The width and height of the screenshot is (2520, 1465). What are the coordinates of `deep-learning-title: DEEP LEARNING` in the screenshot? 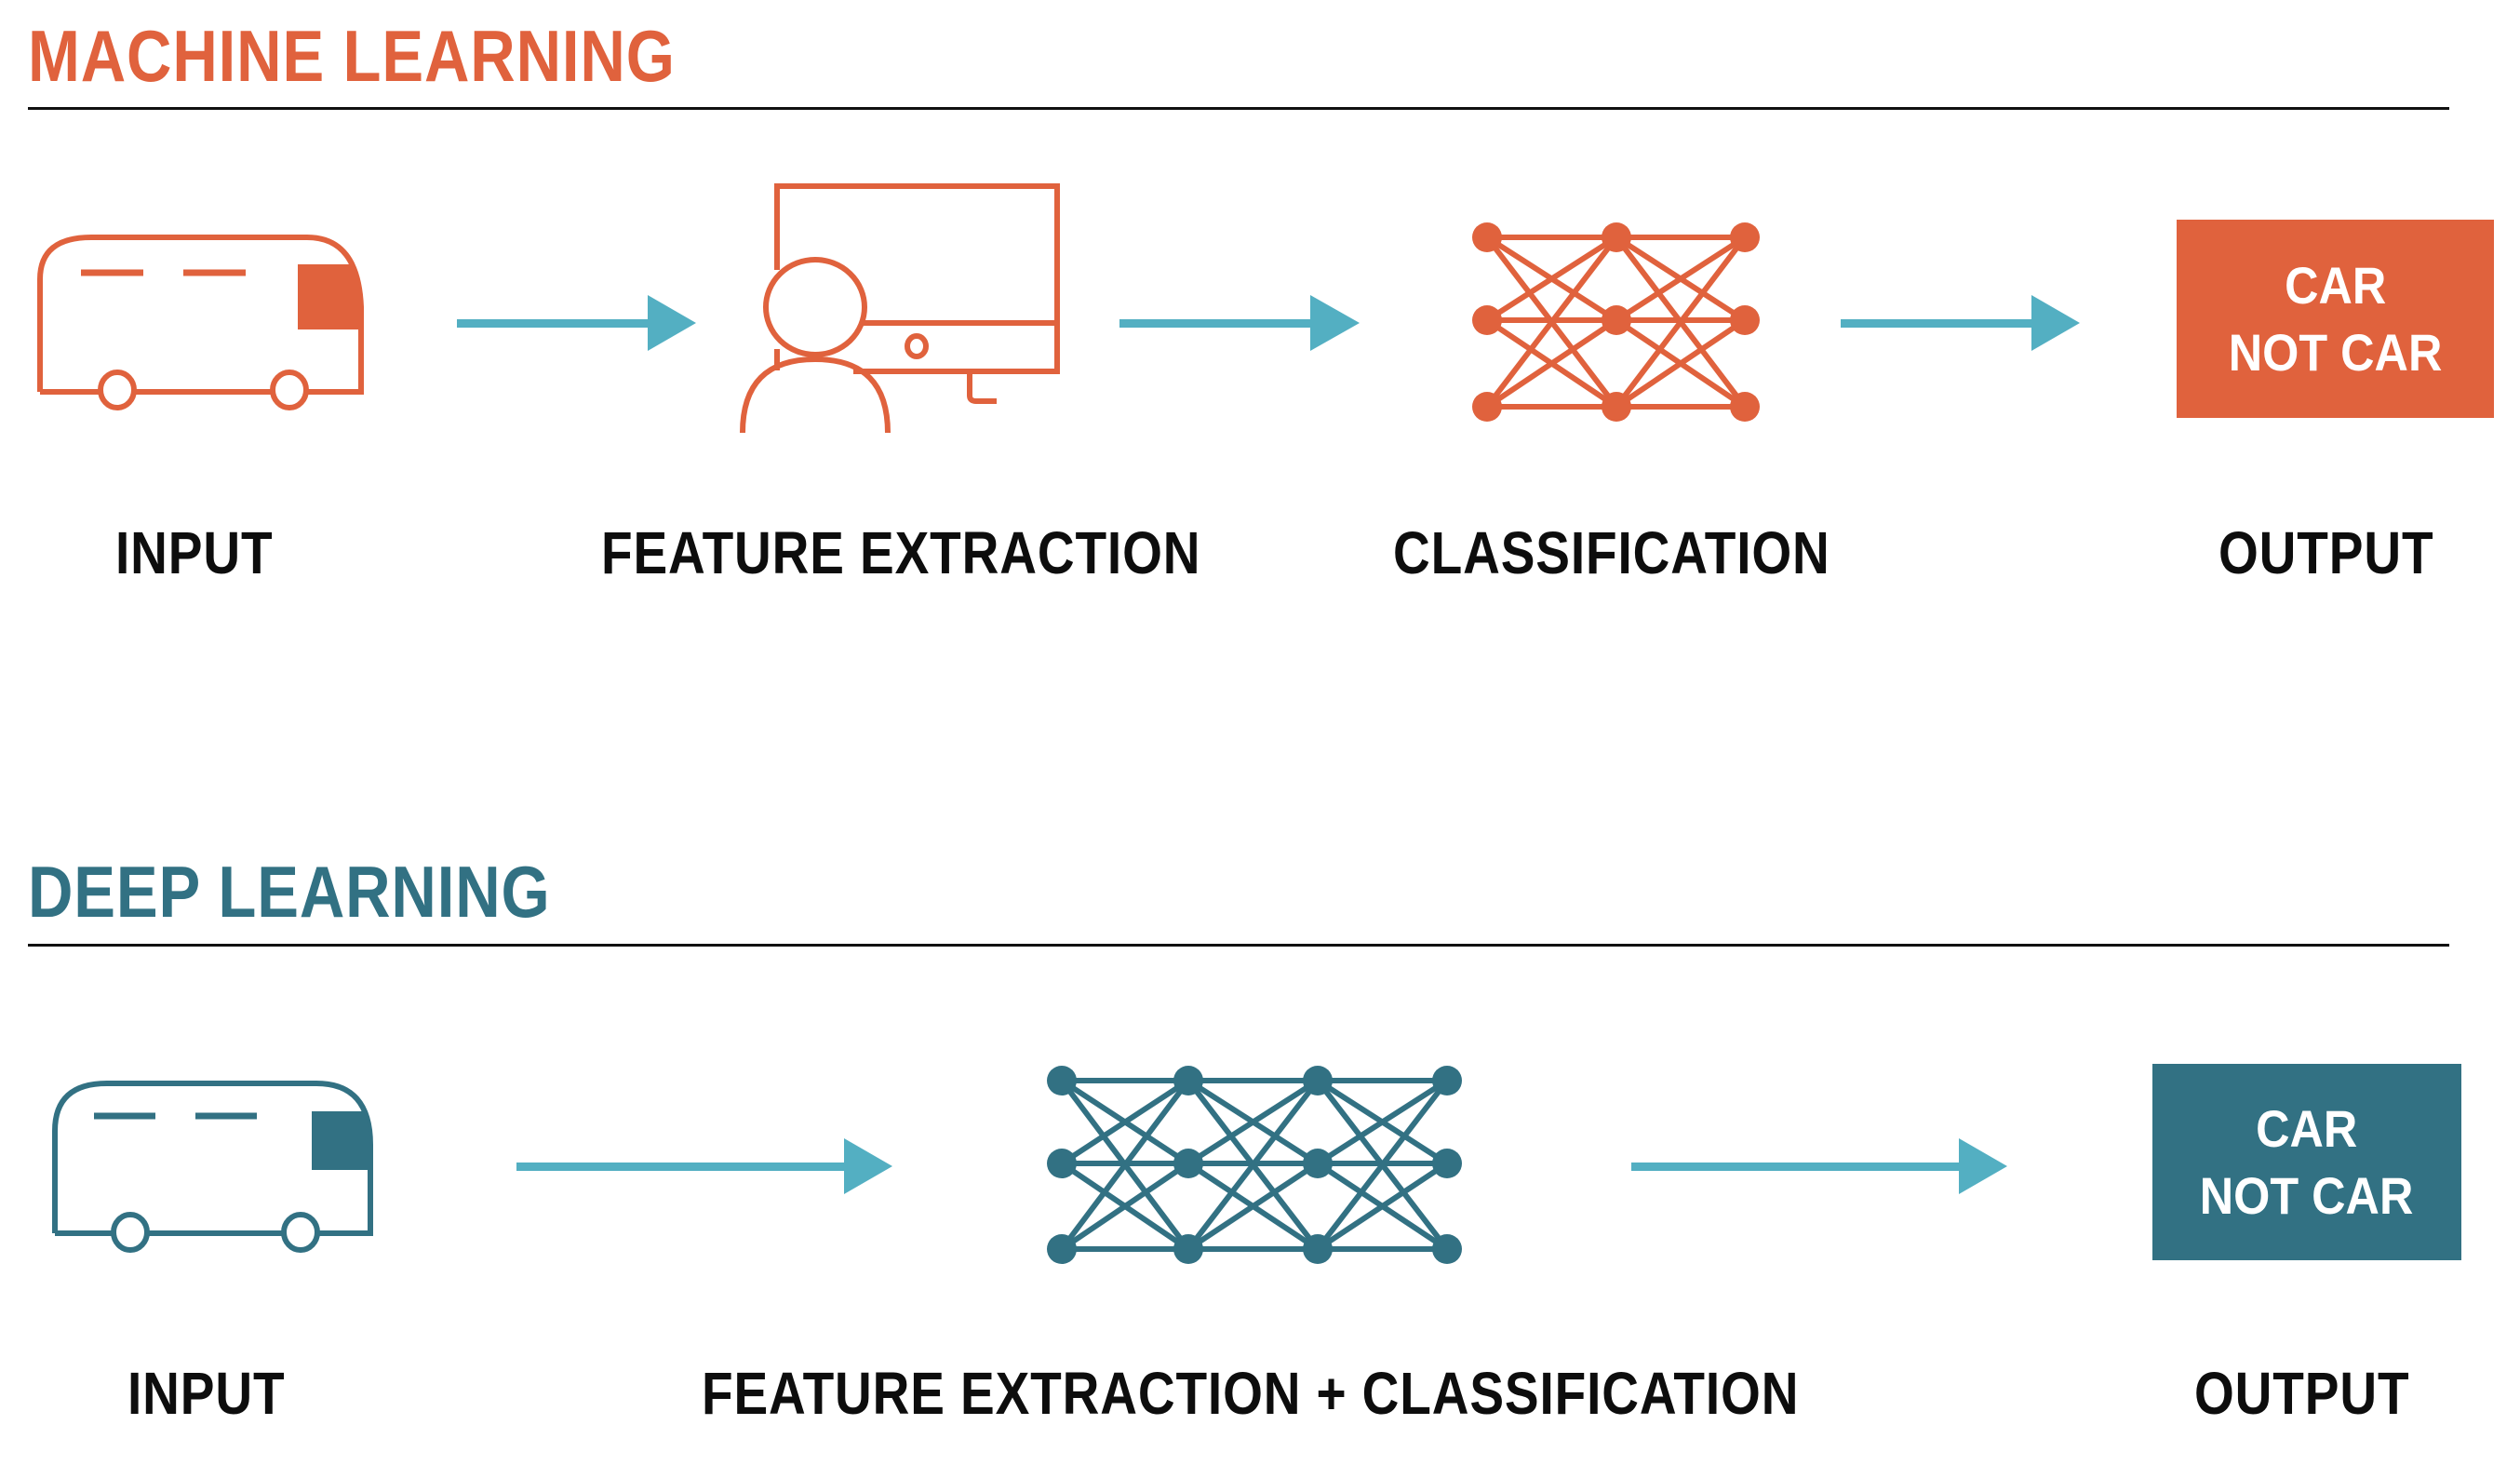 It's located at (289, 892).